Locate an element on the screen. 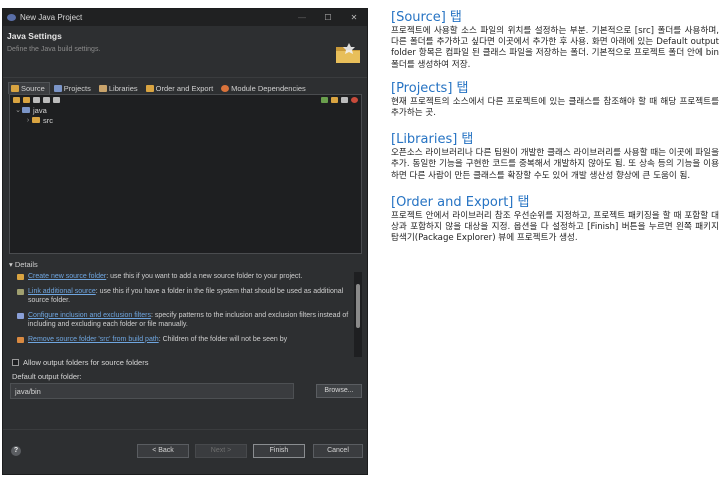 The image size is (723, 479). projects-icon is located at coordinates (57, 88).